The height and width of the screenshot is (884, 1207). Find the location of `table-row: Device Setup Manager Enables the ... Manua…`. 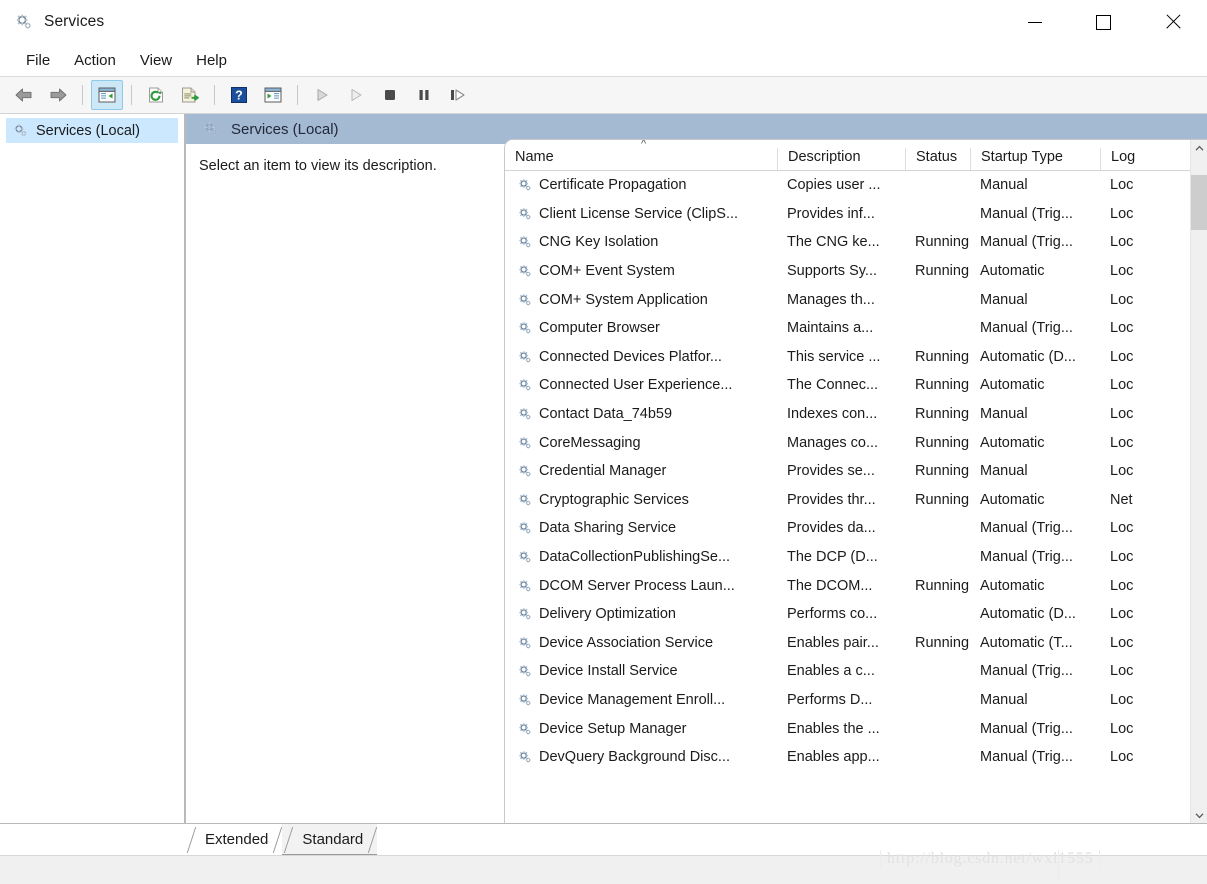

table-row: Device Setup Manager Enables the ... Manua… is located at coordinates (856, 728).